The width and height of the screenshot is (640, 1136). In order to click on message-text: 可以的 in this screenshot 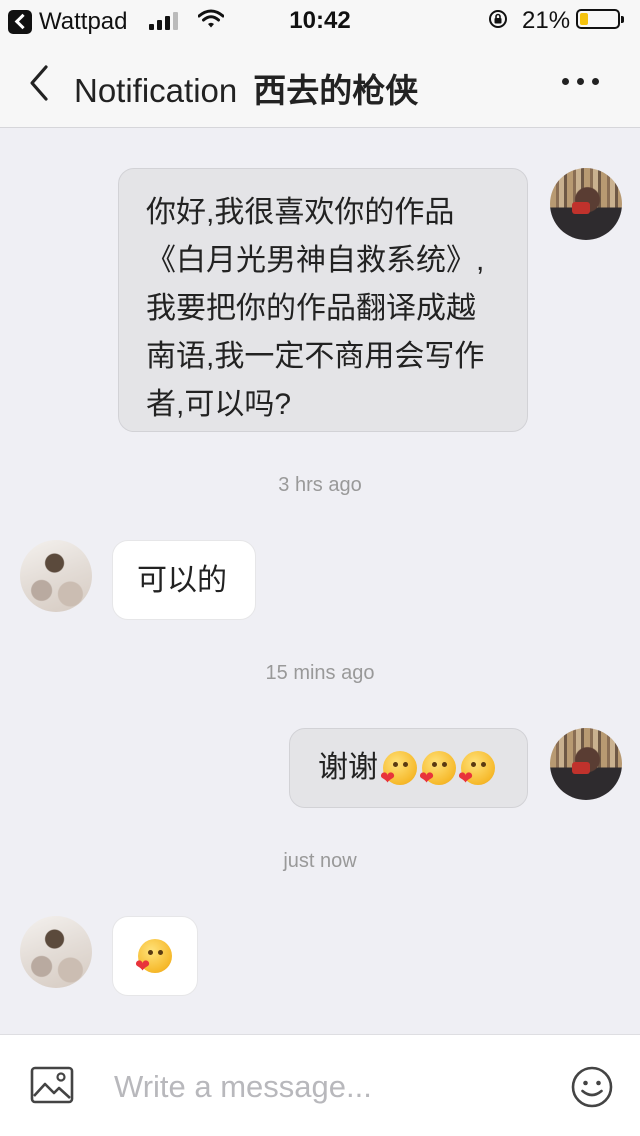, I will do `click(182, 580)`.